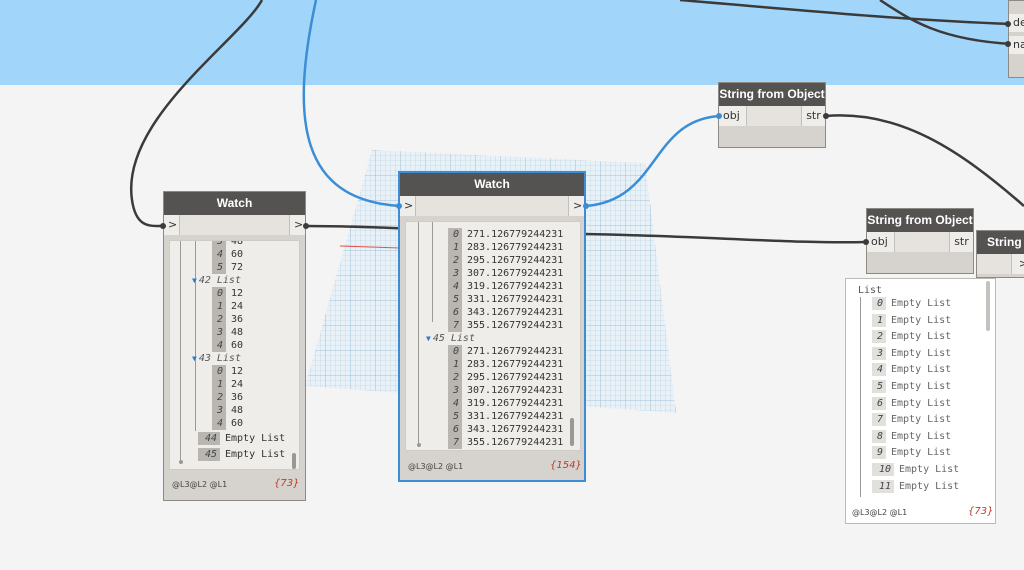 This screenshot has width=1024, height=570. Describe the element at coordinates (234, 225) in the screenshot. I see `port-row` at that location.